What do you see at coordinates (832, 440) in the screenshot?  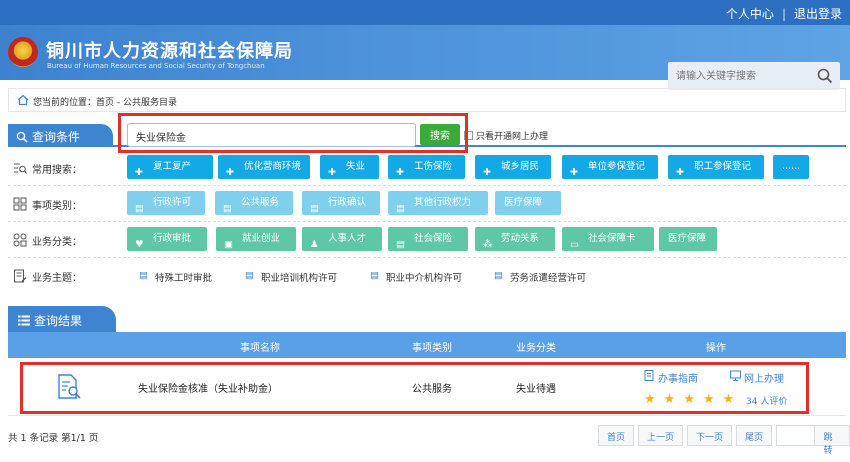 I see `page-jump-button: 跳转` at bounding box center [832, 440].